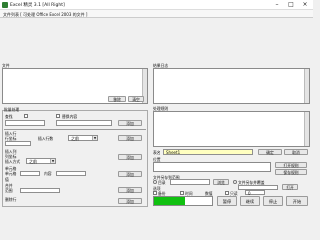  What do you see at coordinates (306, 129) in the screenshot?
I see `rules-scrollbar` at bounding box center [306, 129].